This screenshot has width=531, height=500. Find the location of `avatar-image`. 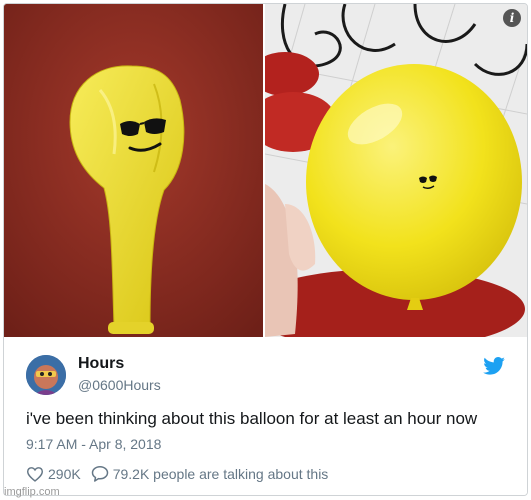

avatar-image is located at coordinates (46, 375).